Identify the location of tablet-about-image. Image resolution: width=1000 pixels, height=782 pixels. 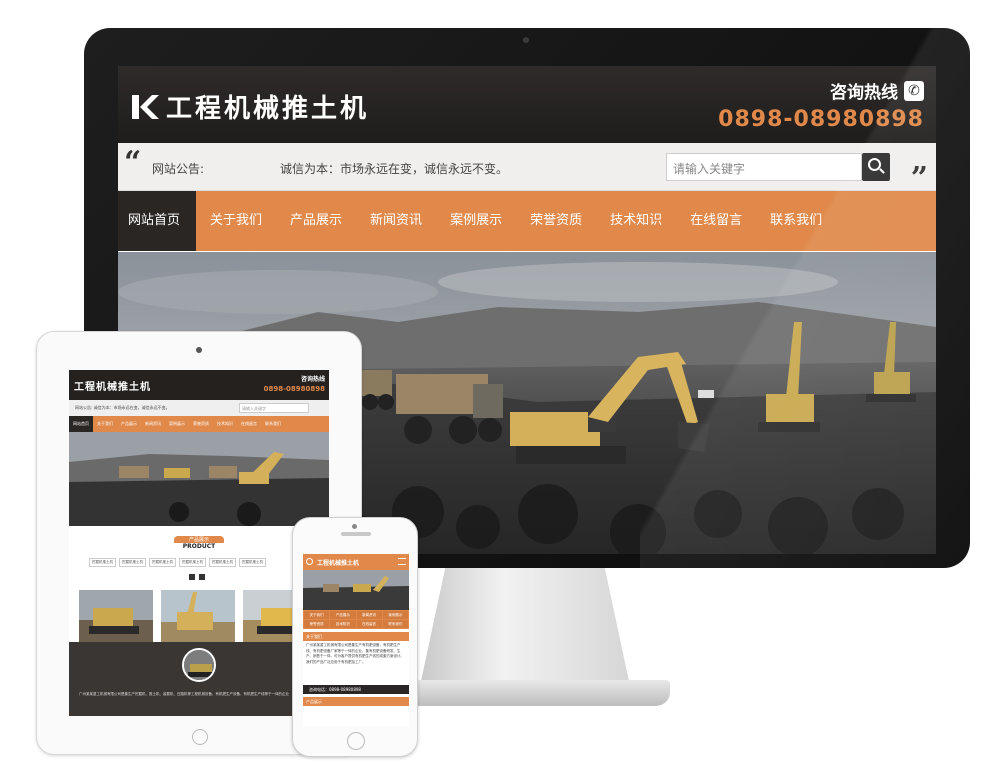
(199, 665).